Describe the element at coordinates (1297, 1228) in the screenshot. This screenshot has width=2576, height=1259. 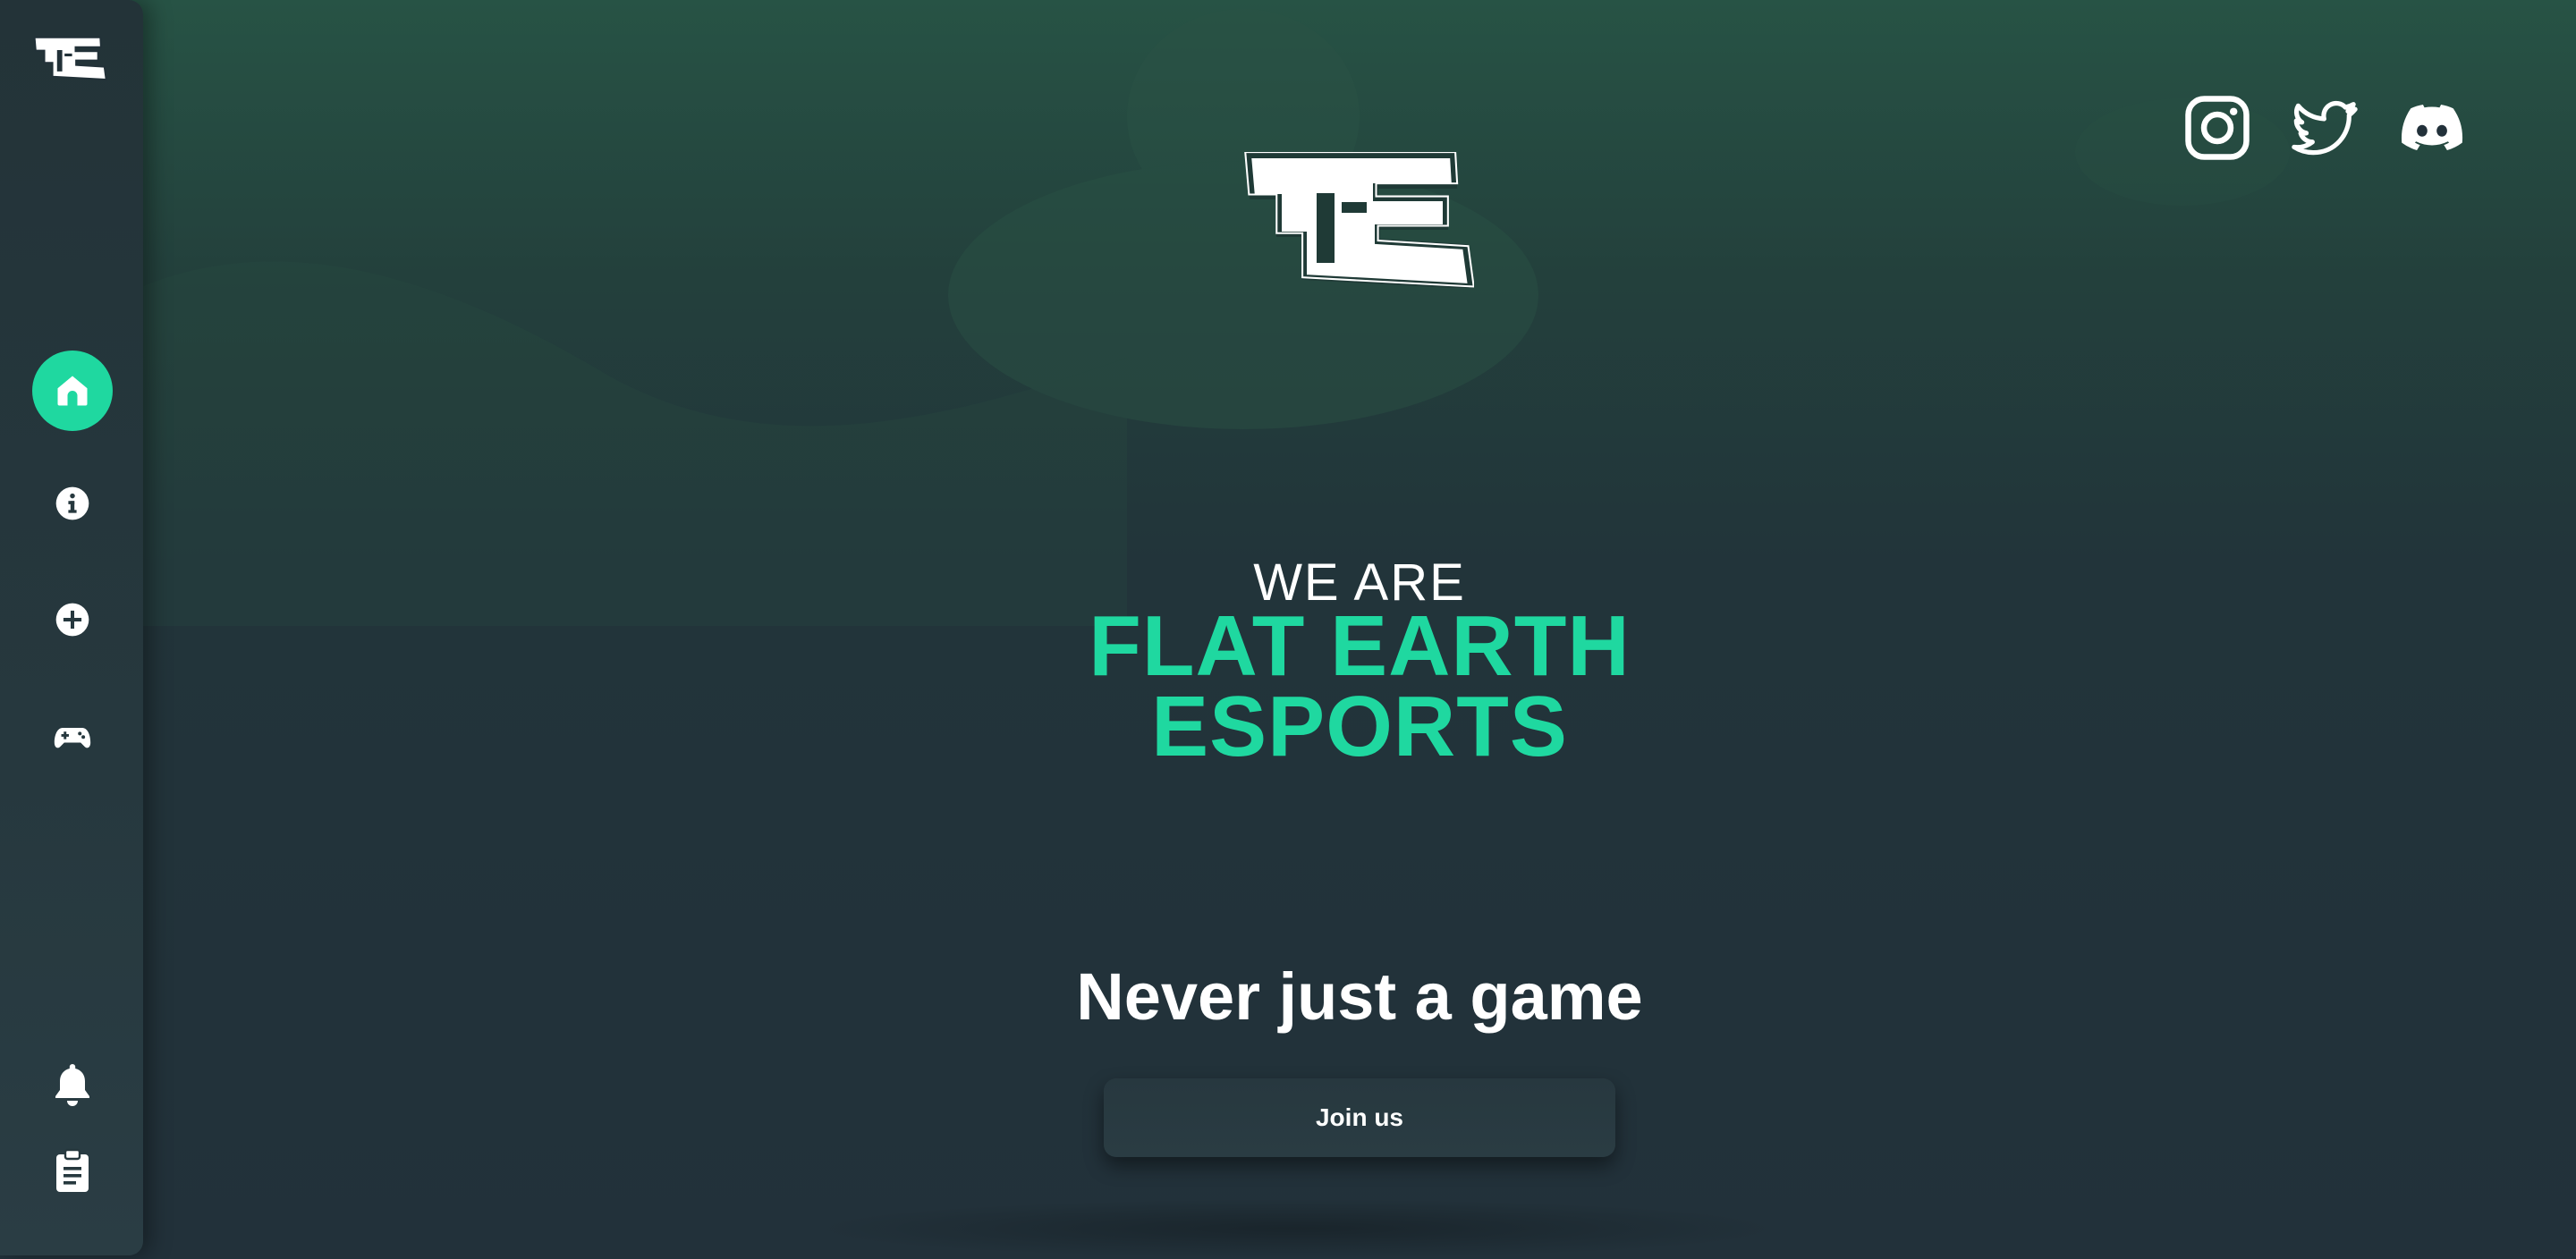
I see `bottom-shadow` at that location.